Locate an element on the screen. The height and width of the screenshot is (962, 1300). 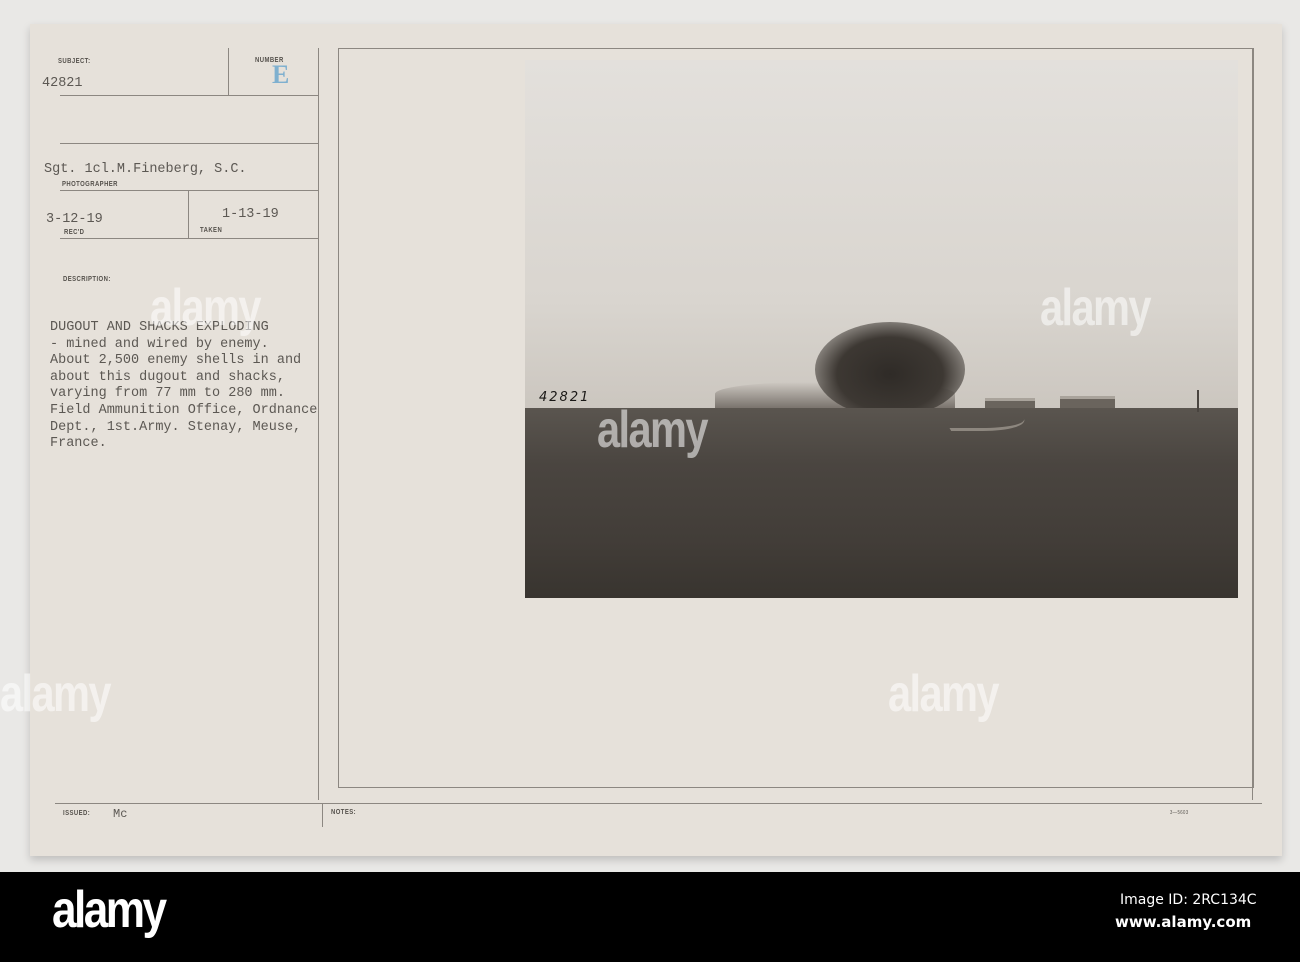
subject-label: SUBJECT: is located at coordinates (74, 61).